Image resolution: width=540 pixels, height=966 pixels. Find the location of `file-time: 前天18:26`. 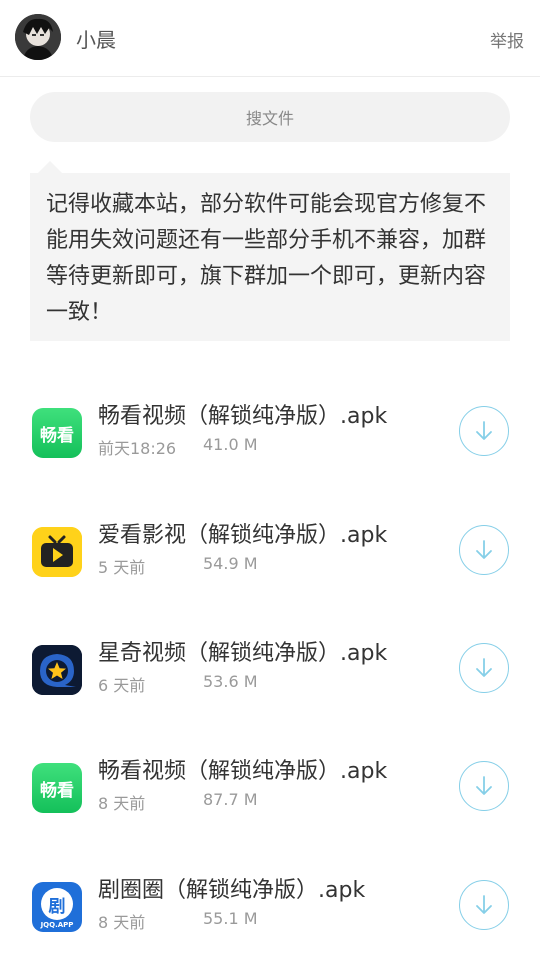

file-time: 前天18:26 is located at coordinates (137, 448).